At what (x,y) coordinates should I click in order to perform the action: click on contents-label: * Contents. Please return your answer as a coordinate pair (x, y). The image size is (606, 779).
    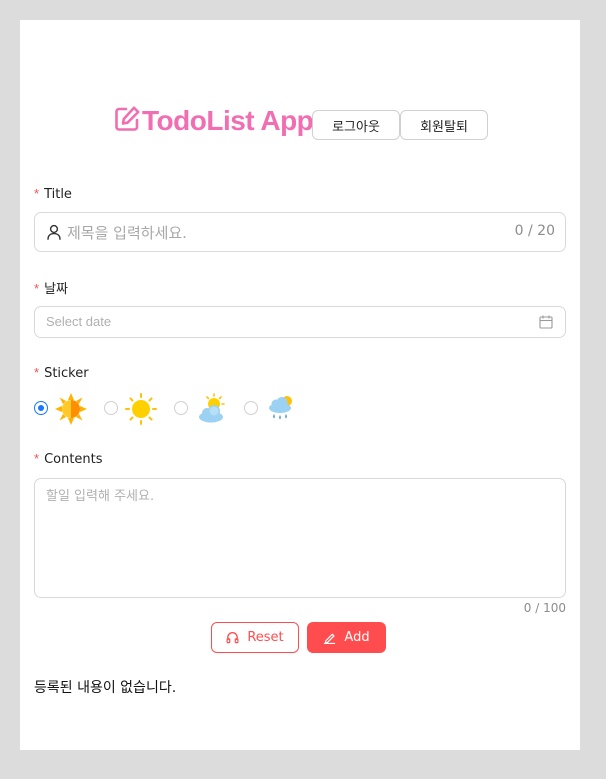
    Looking at the image, I should click on (68, 459).